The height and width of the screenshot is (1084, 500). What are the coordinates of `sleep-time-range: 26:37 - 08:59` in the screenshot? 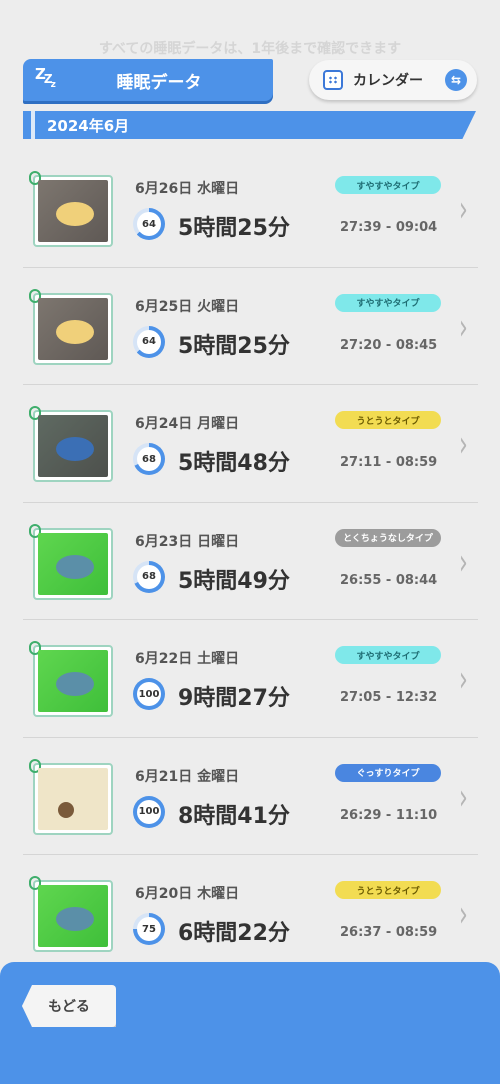 It's located at (389, 932).